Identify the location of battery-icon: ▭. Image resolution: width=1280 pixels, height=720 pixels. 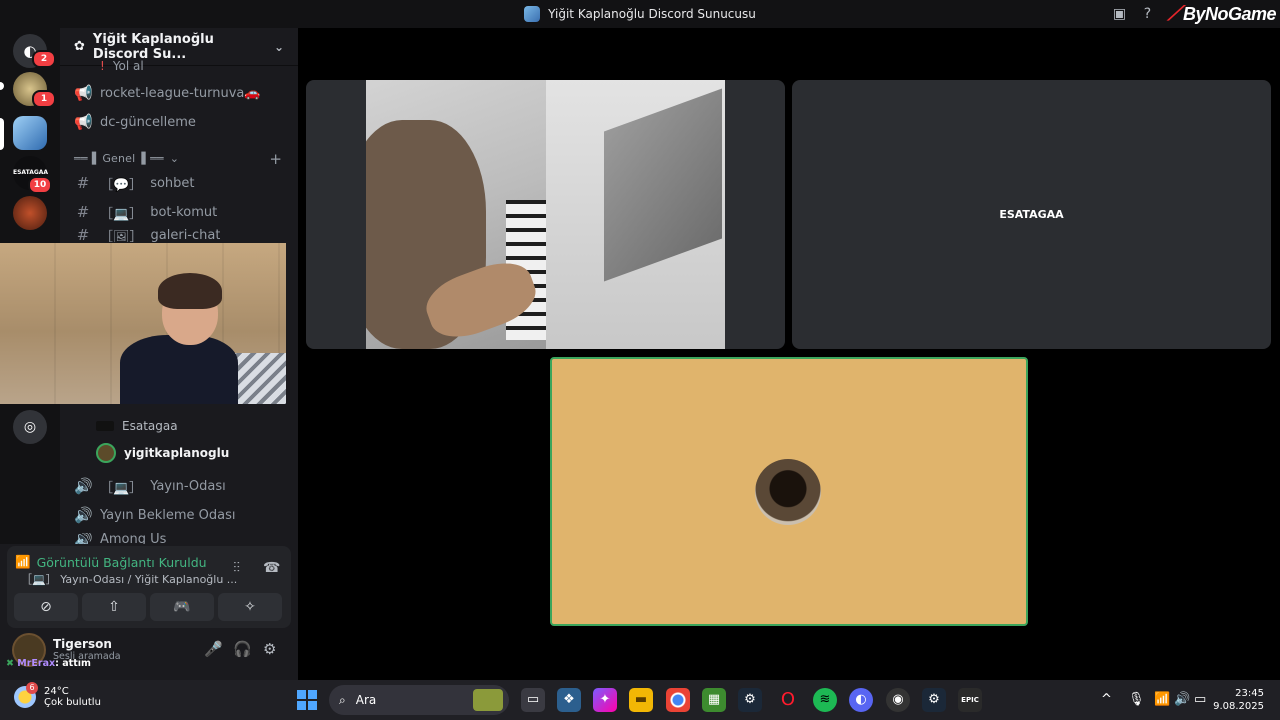
(1200, 699).